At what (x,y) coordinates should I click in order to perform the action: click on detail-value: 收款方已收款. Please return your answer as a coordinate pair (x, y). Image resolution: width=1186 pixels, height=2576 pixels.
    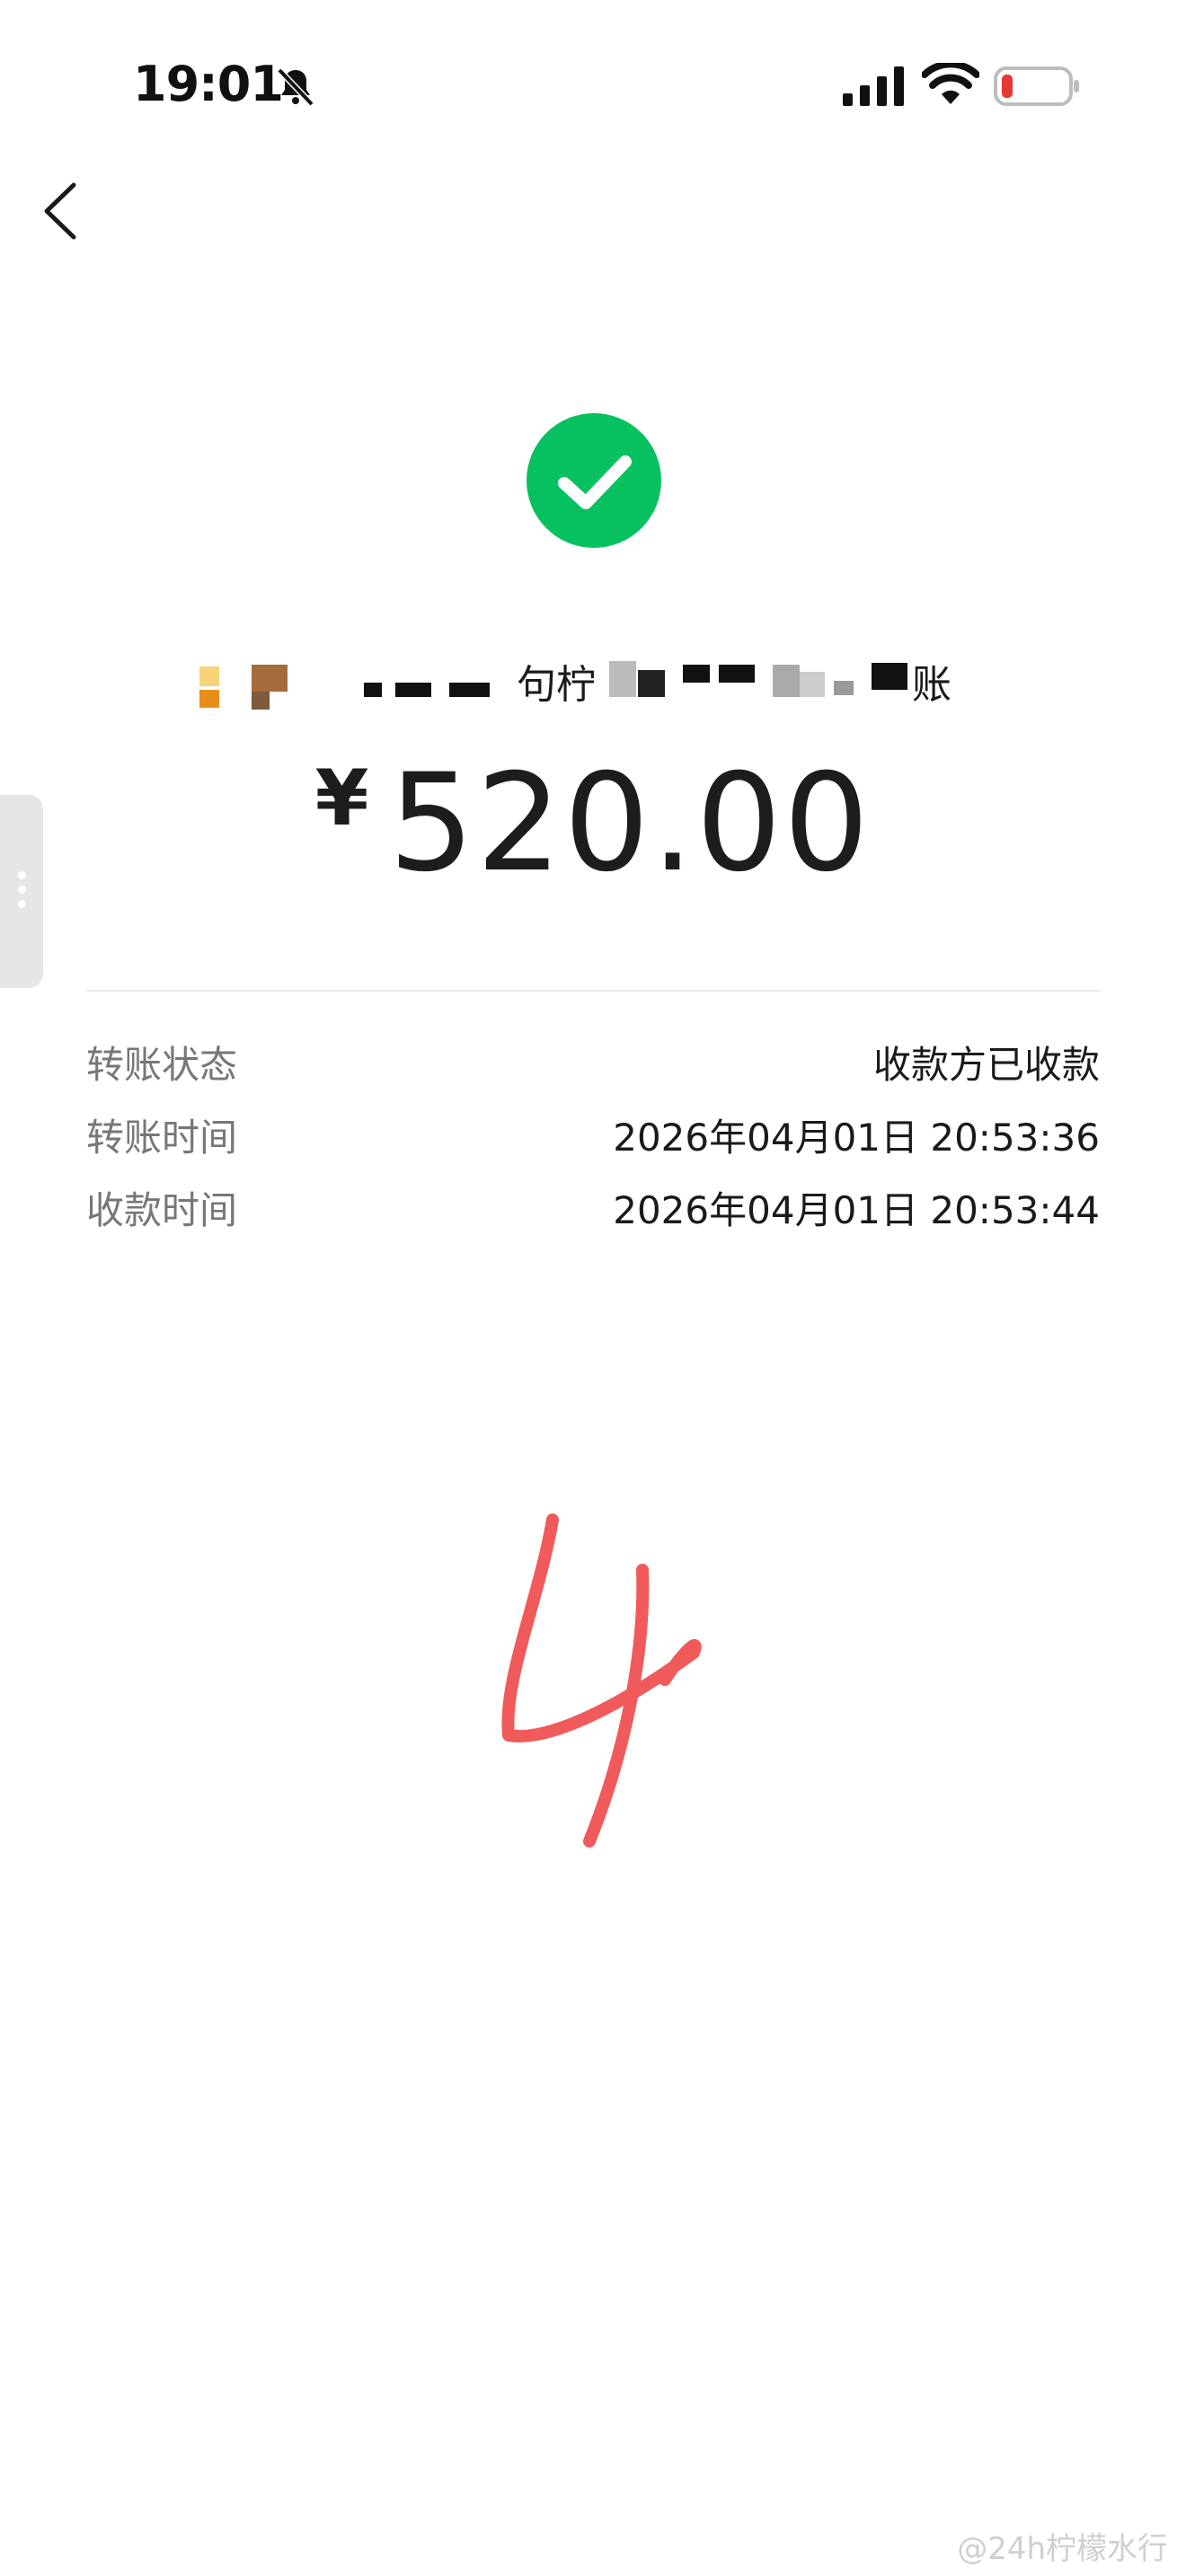
    Looking at the image, I should click on (986, 1065).